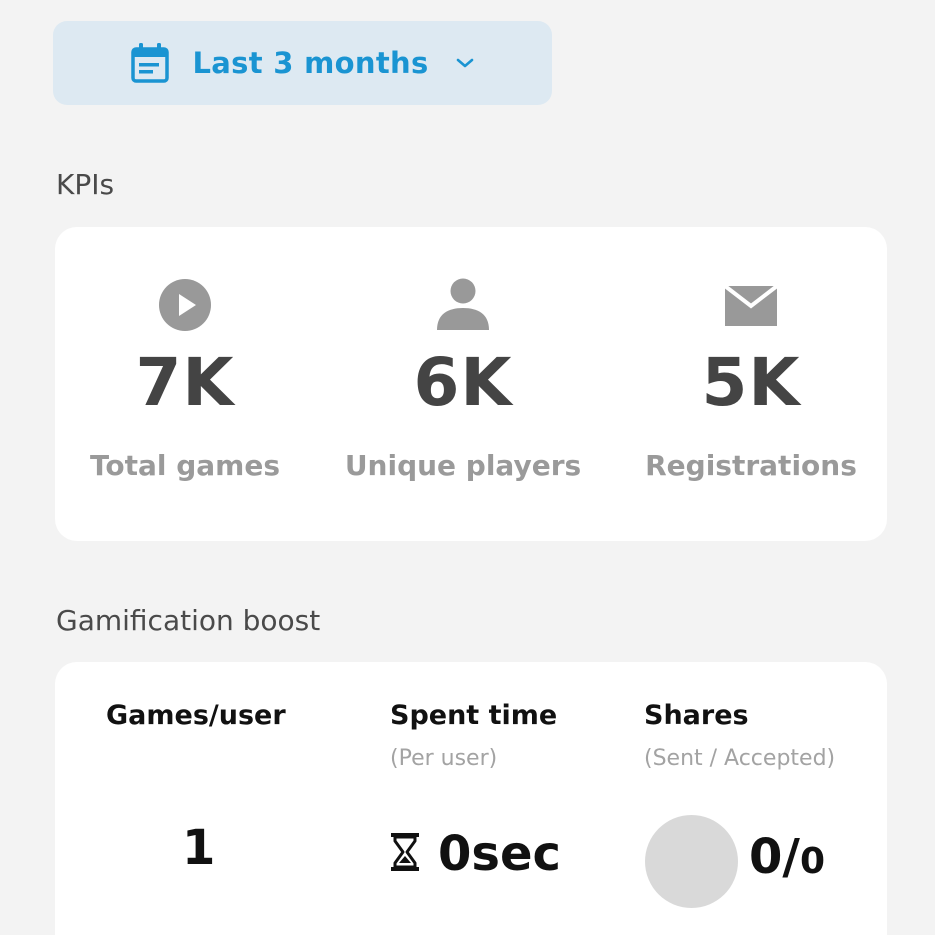 Image resolution: width=935 pixels, height=935 pixels. Describe the element at coordinates (405, 852) in the screenshot. I see `hourglass-icon` at that location.